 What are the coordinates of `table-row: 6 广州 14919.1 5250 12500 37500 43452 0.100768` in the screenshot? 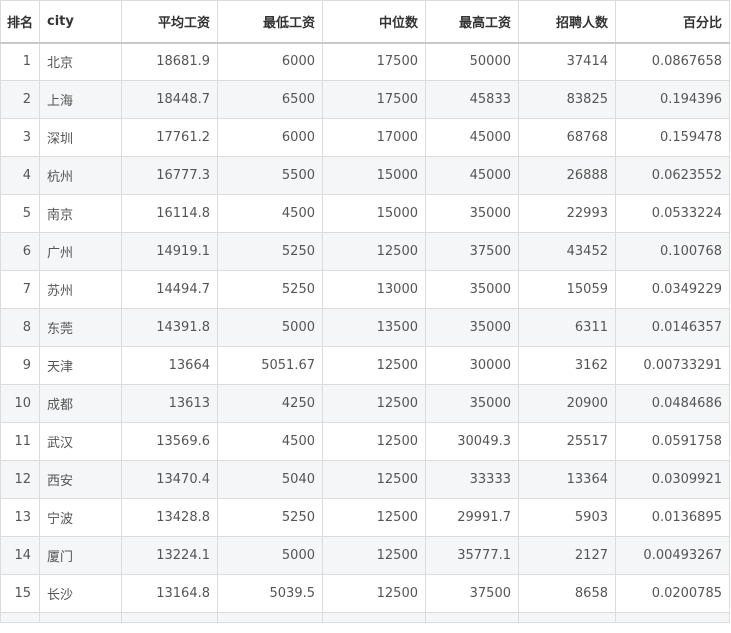 It's located at (365, 251).